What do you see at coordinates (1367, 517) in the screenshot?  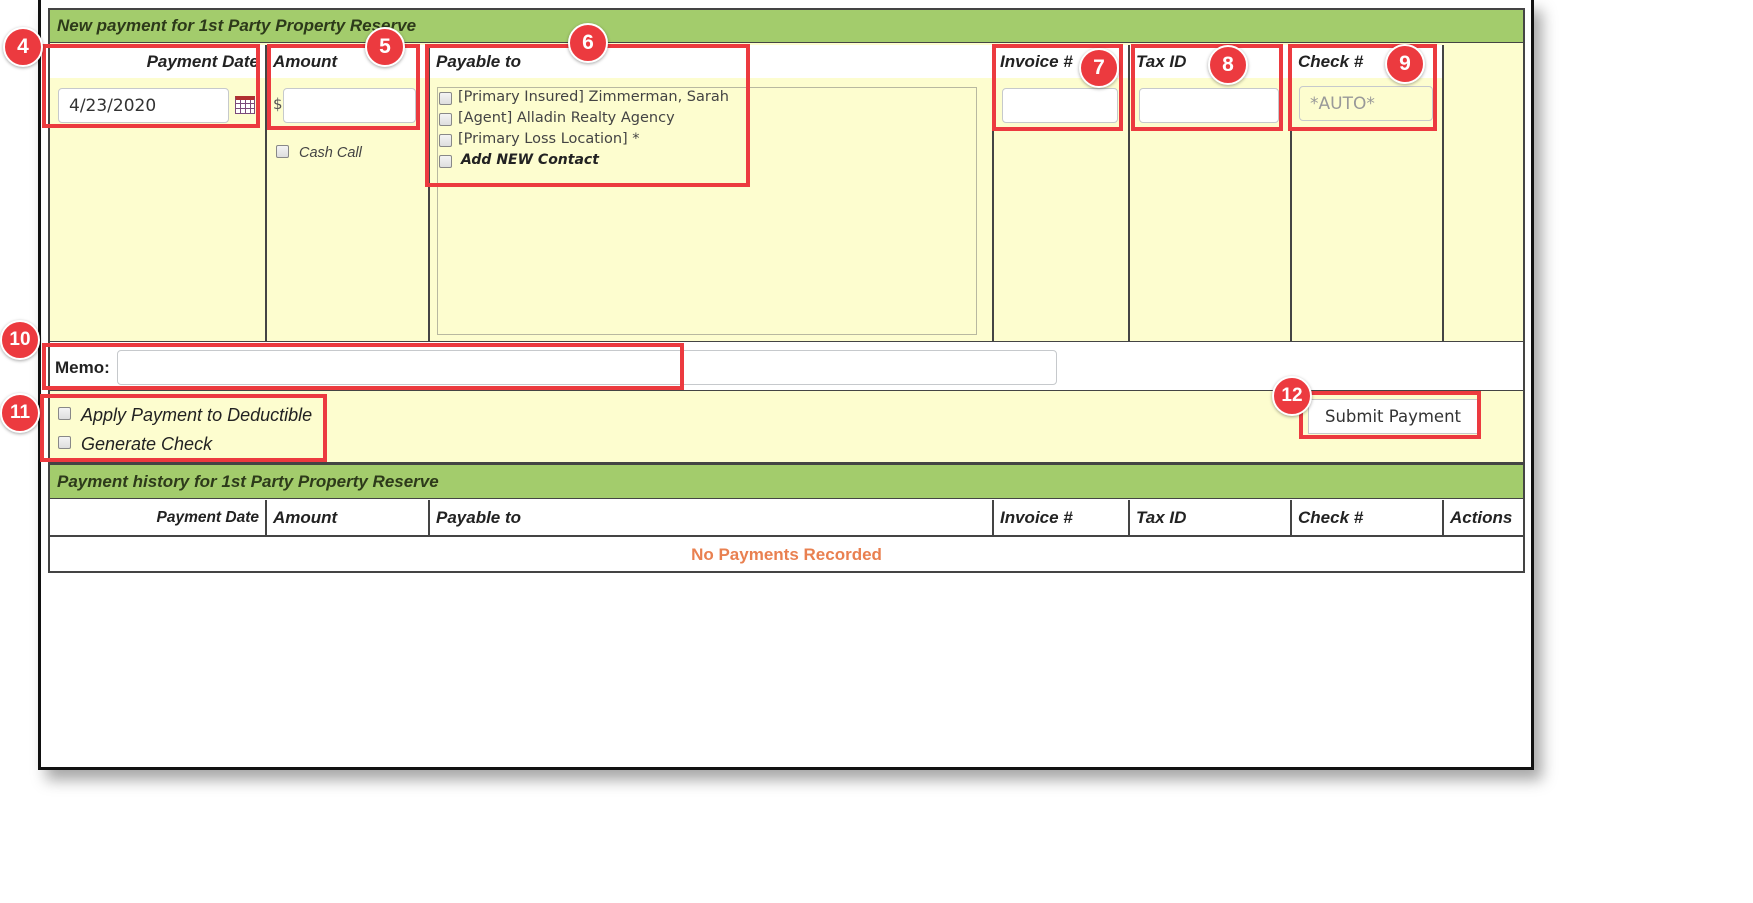 I see `history-header-check: Check #` at bounding box center [1367, 517].